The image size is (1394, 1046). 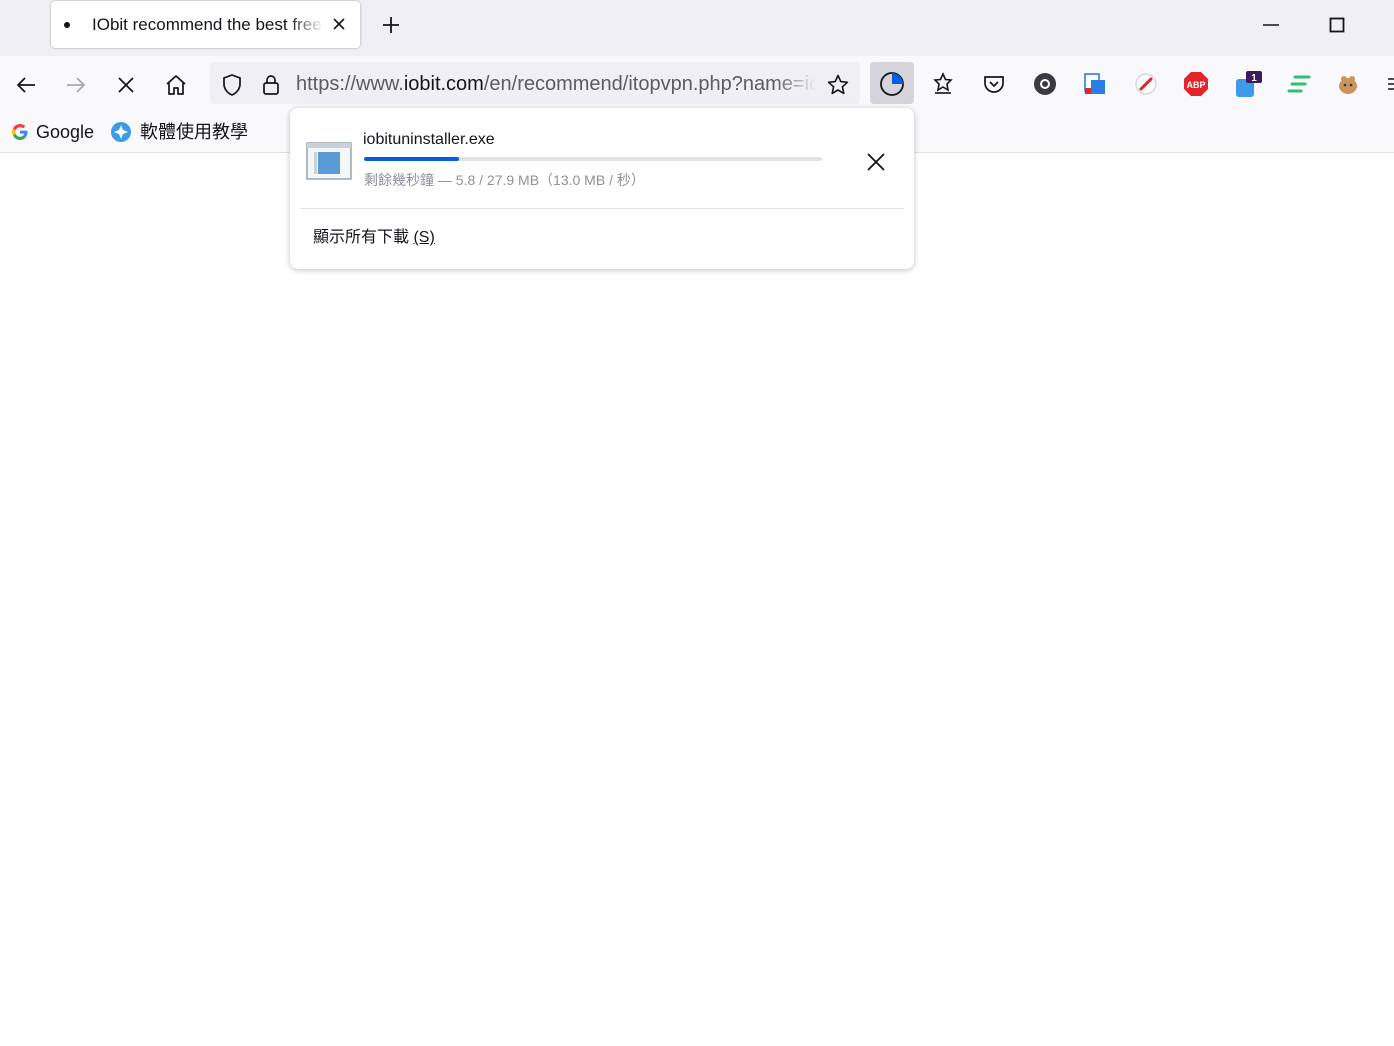 I want to click on url-host: iobit.com, so click(x=443, y=84).